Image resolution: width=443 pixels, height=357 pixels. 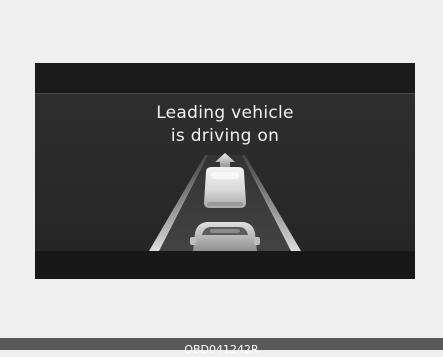 What do you see at coordinates (225, 236) in the screenshot?
I see `own-vehicle-icon` at bounding box center [225, 236].